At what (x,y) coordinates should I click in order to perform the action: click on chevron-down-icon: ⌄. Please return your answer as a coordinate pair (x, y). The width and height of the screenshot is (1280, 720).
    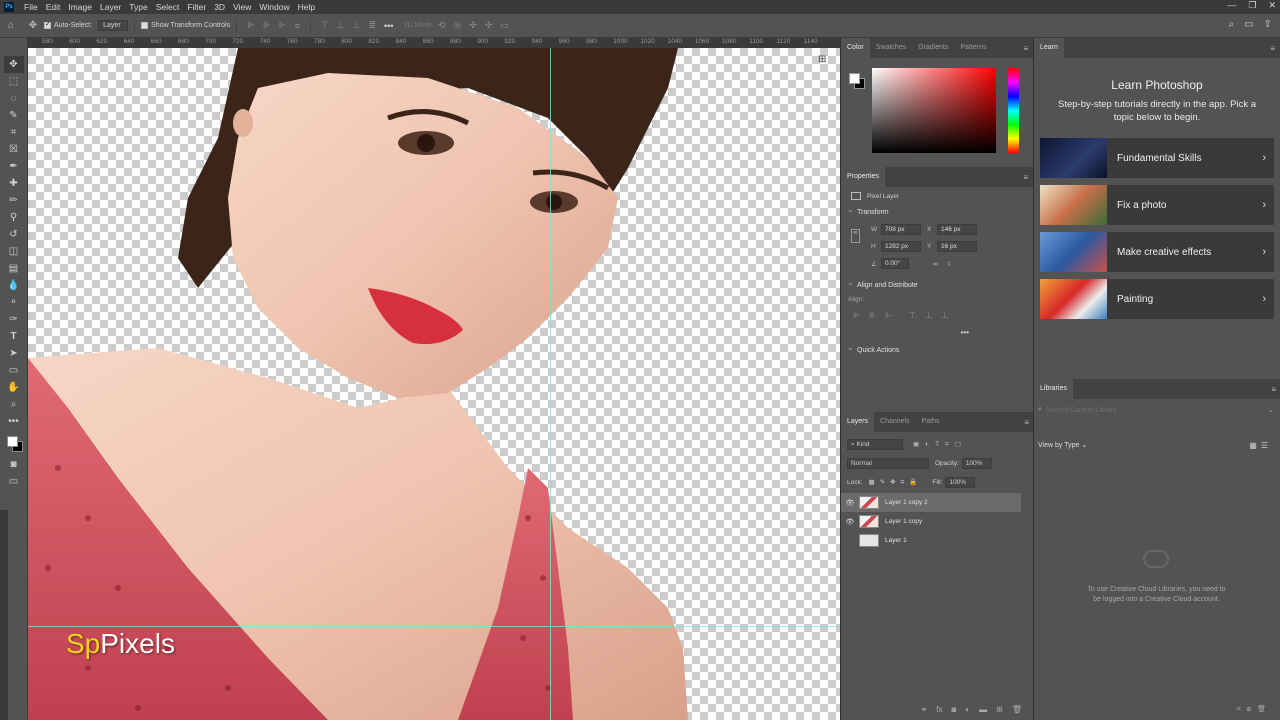
    Looking at the image, I should click on (1271, 410).